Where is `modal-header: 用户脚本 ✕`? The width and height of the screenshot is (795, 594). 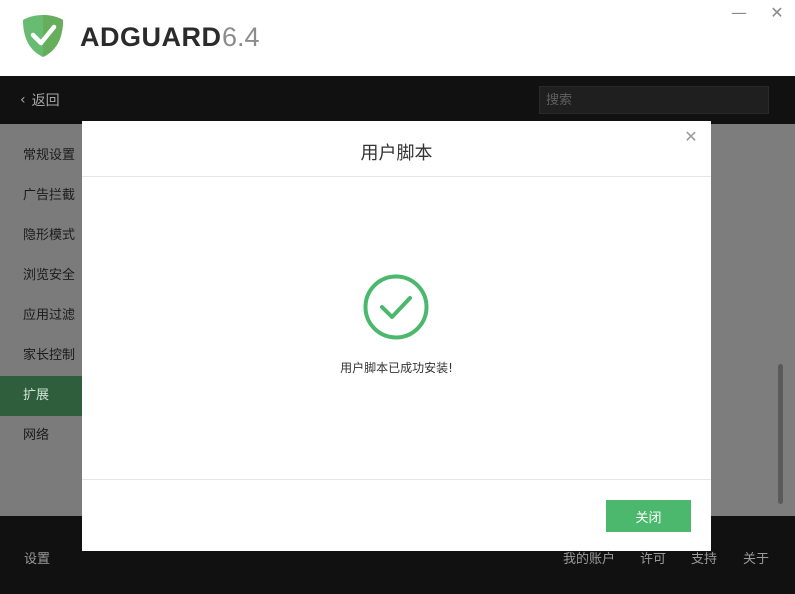
modal-header: 用户脚本 ✕ is located at coordinates (396, 149).